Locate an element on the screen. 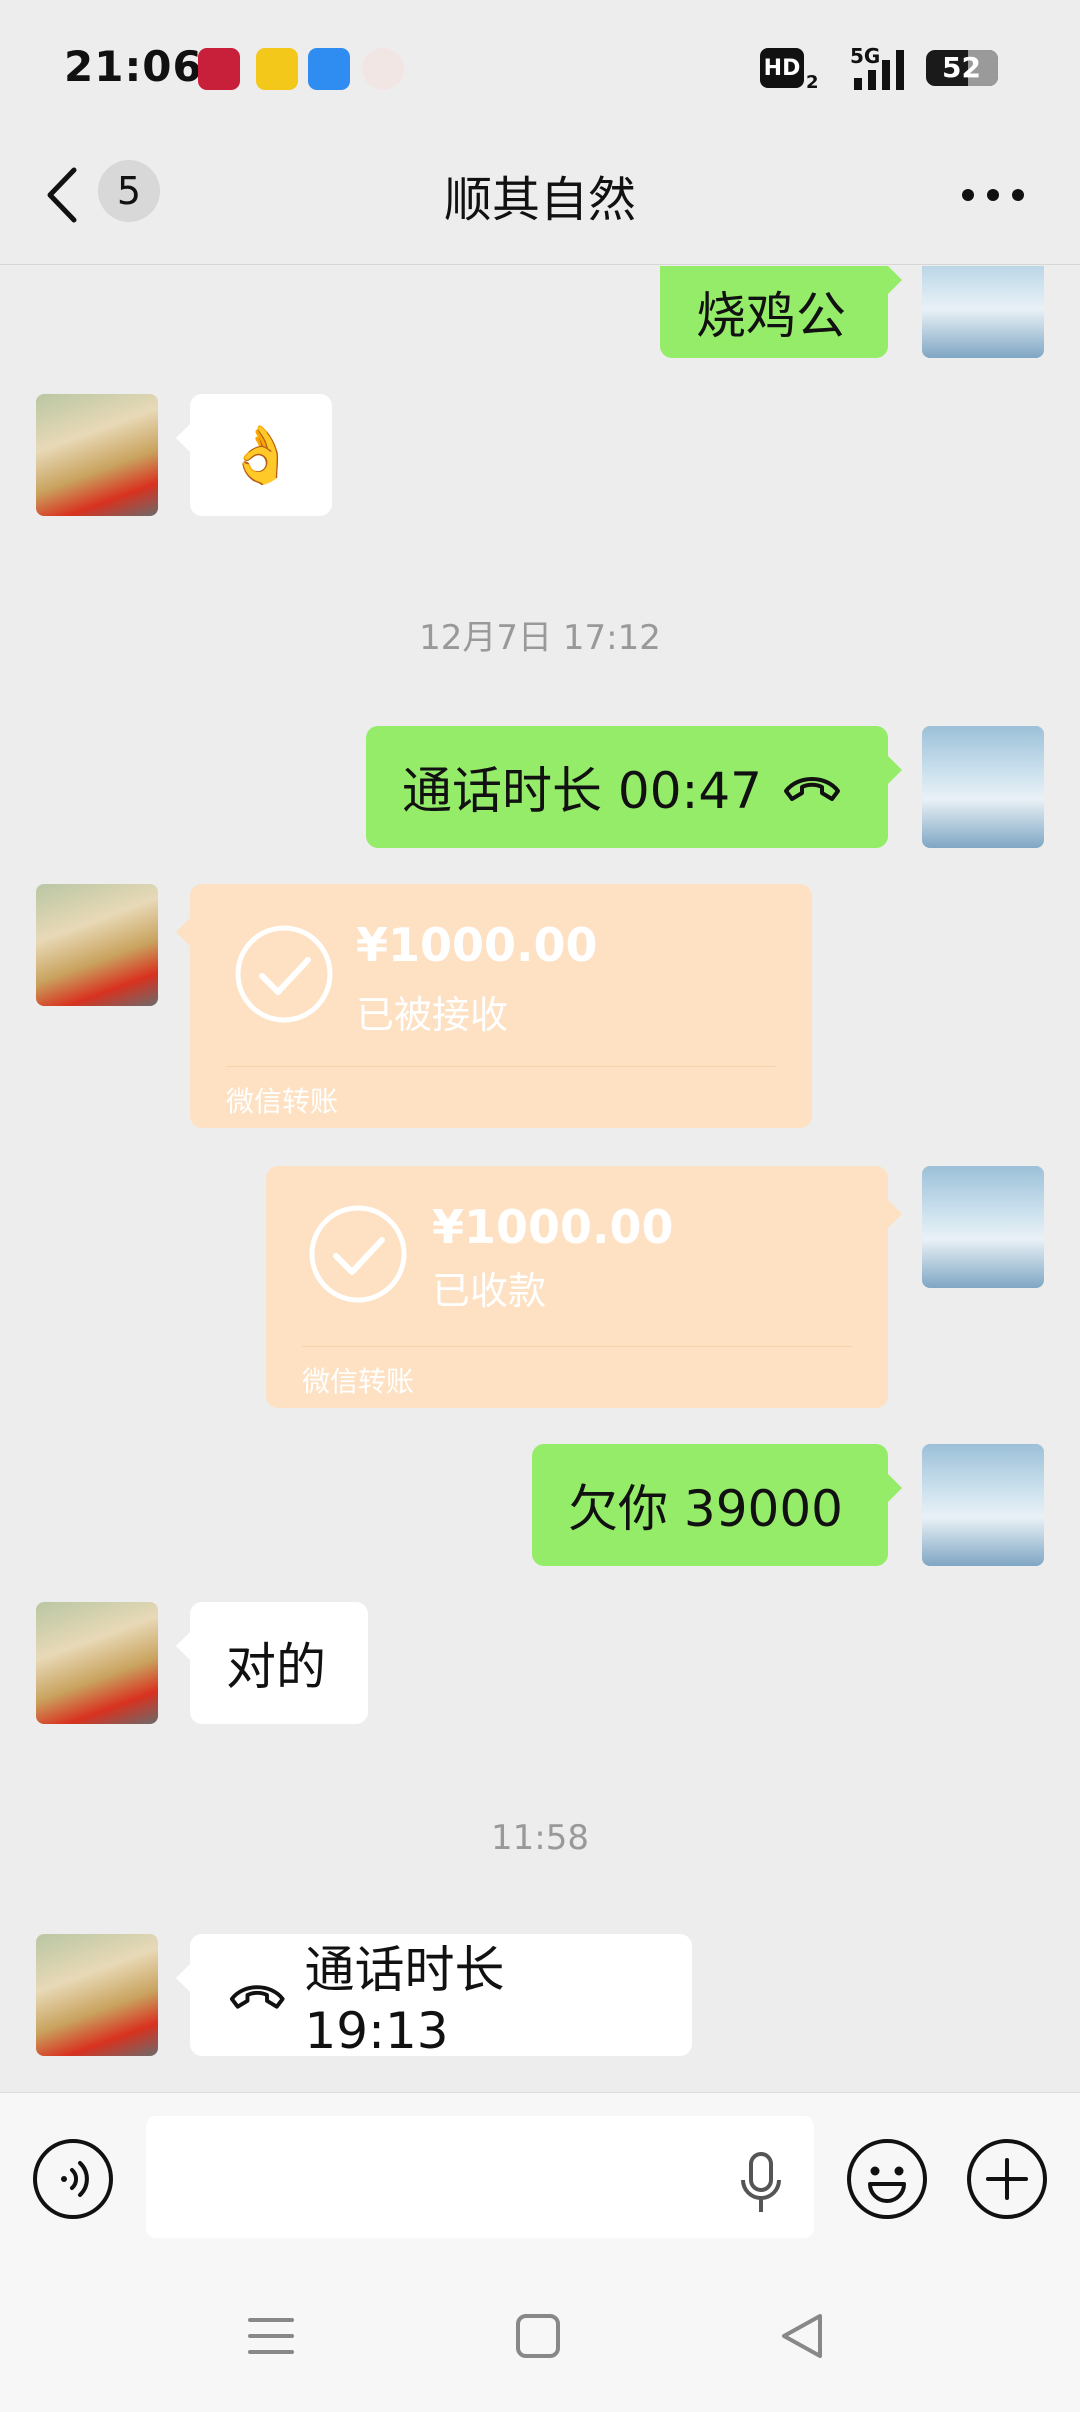 This screenshot has height=2412, width=1080. voice-mode-icon is located at coordinates (73, 2179).